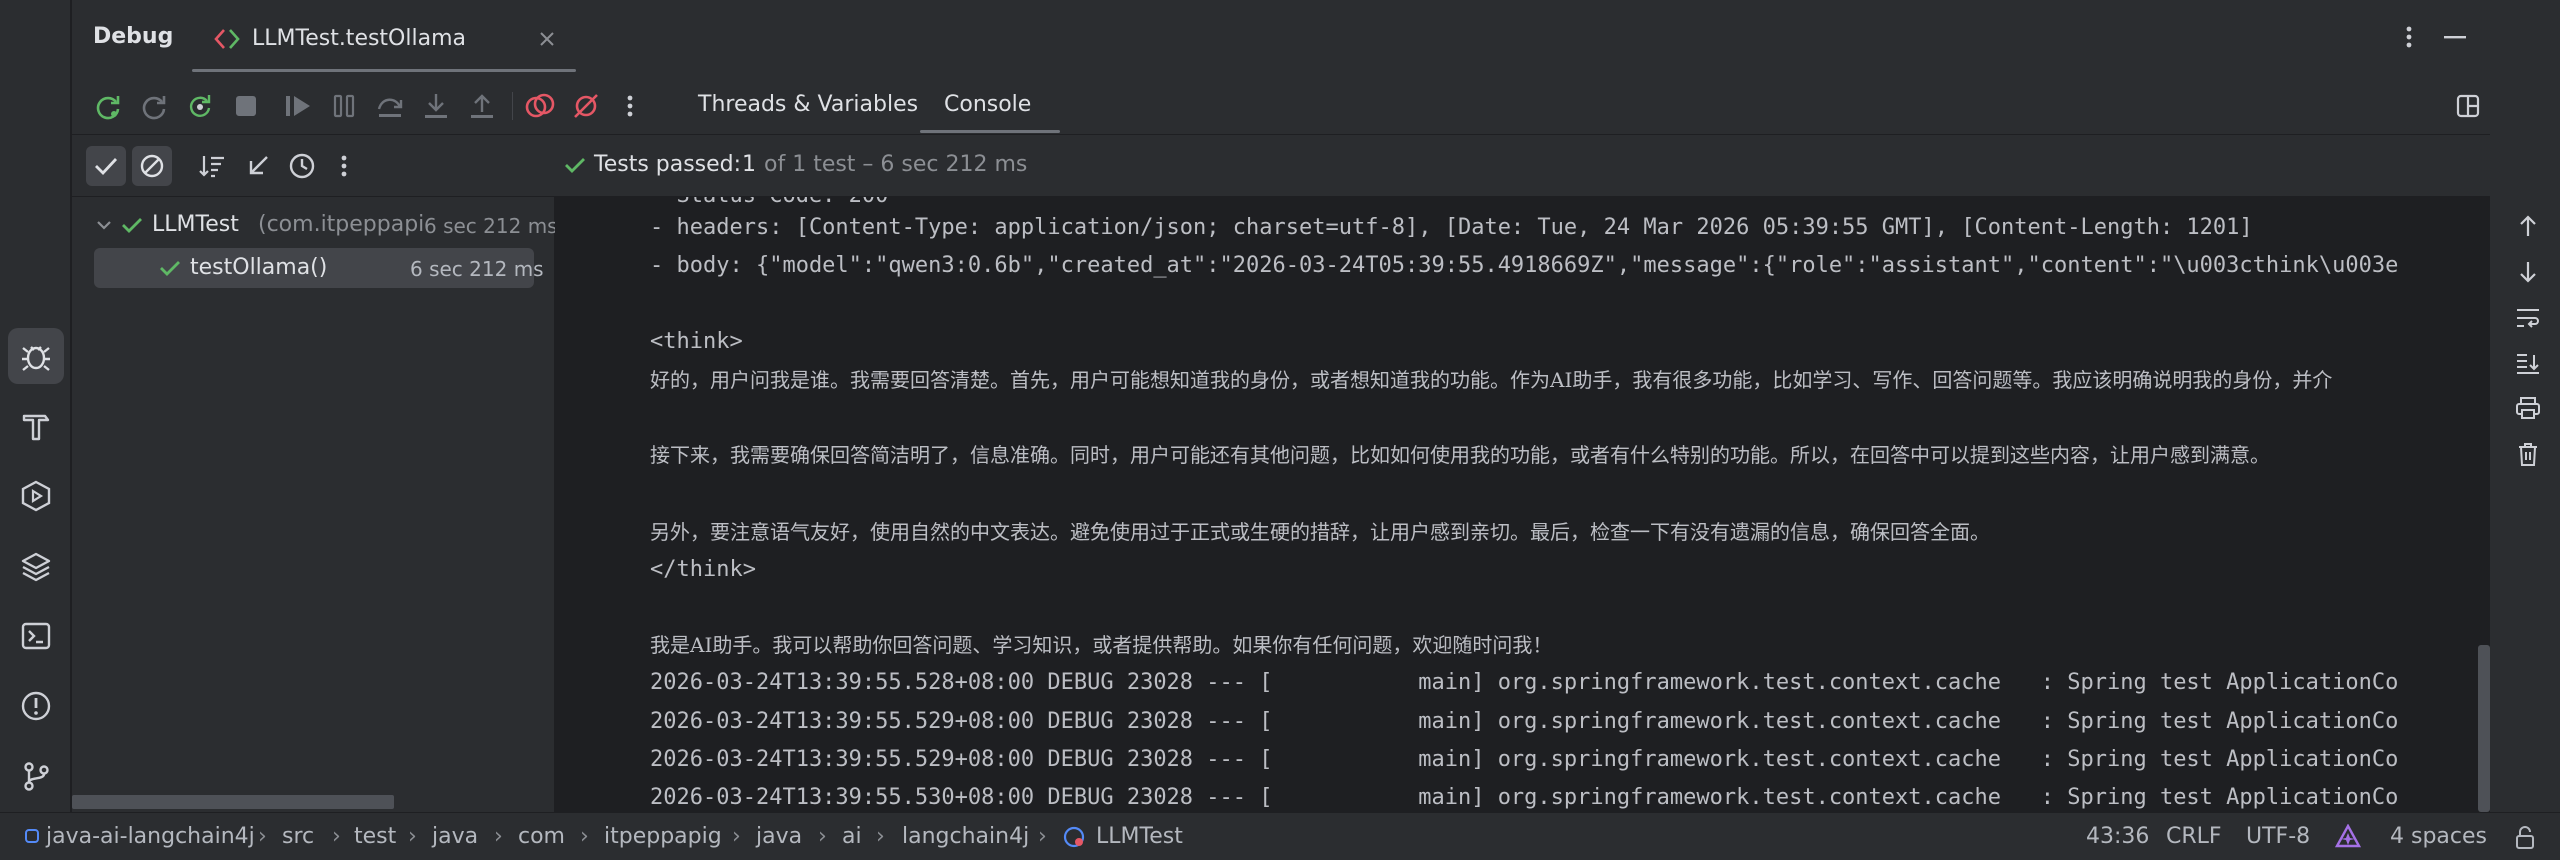 The width and height of the screenshot is (2560, 860). What do you see at coordinates (2438, 836) in the screenshot?
I see `indent-setting: 4 spaces` at bounding box center [2438, 836].